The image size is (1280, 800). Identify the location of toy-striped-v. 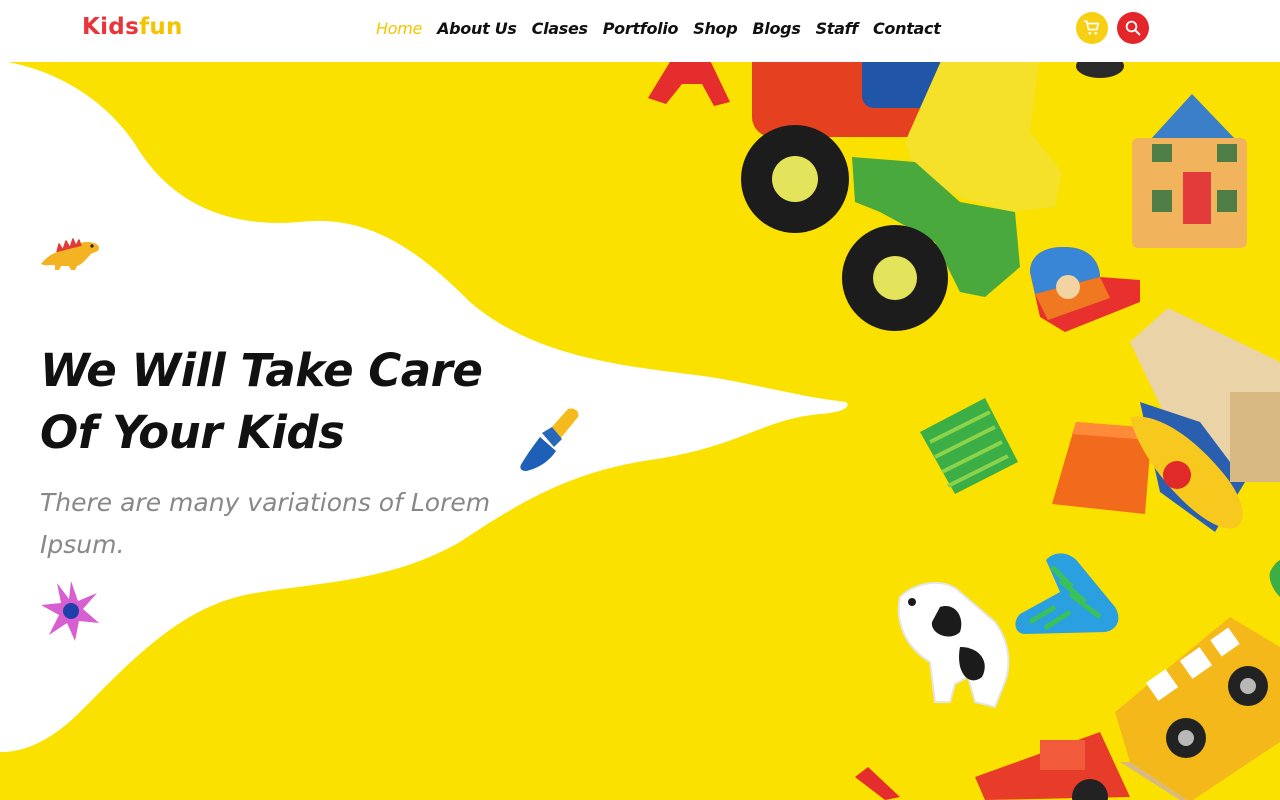
(1067, 593).